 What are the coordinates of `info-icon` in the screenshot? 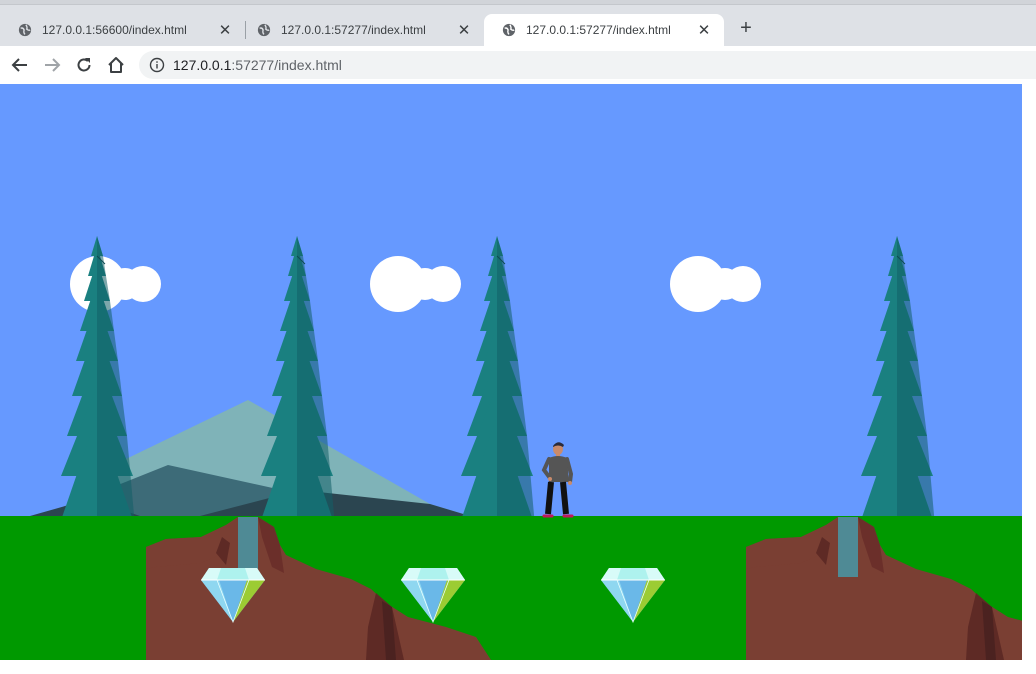 It's located at (157, 65).